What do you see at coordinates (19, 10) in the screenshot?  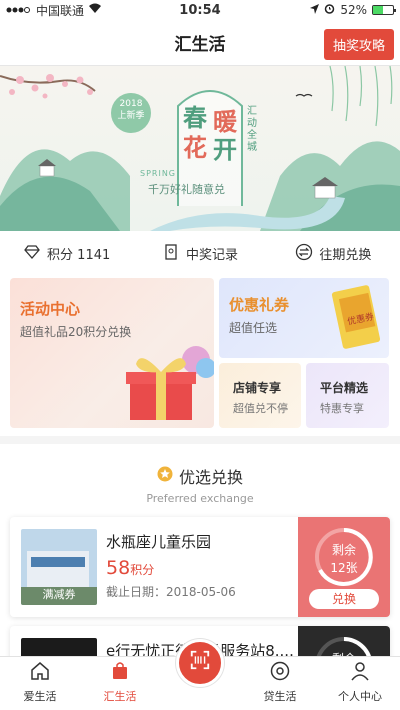 I see `signal-icon` at bounding box center [19, 10].